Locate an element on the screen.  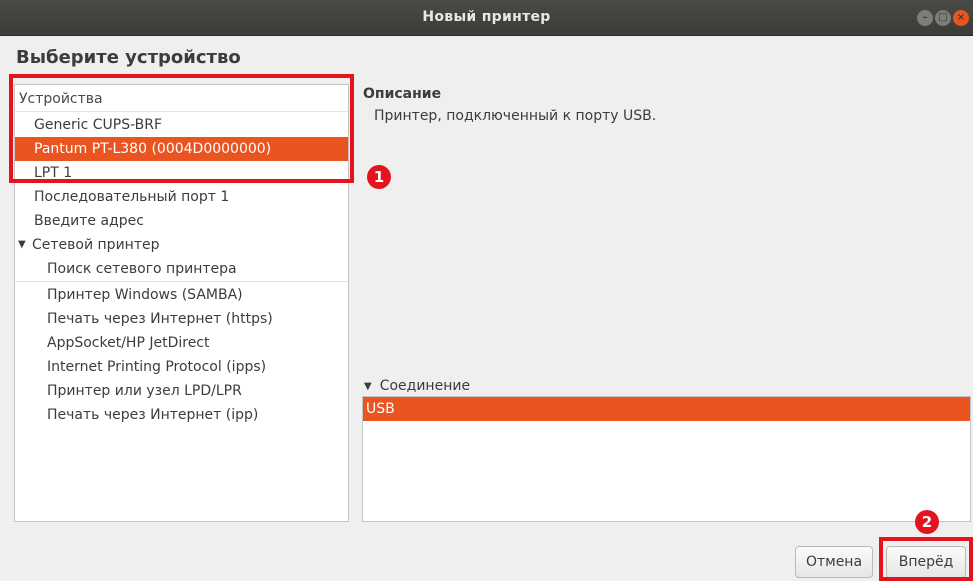
title-bar: Новый принтер – □ × is located at coordinates (486, 18).